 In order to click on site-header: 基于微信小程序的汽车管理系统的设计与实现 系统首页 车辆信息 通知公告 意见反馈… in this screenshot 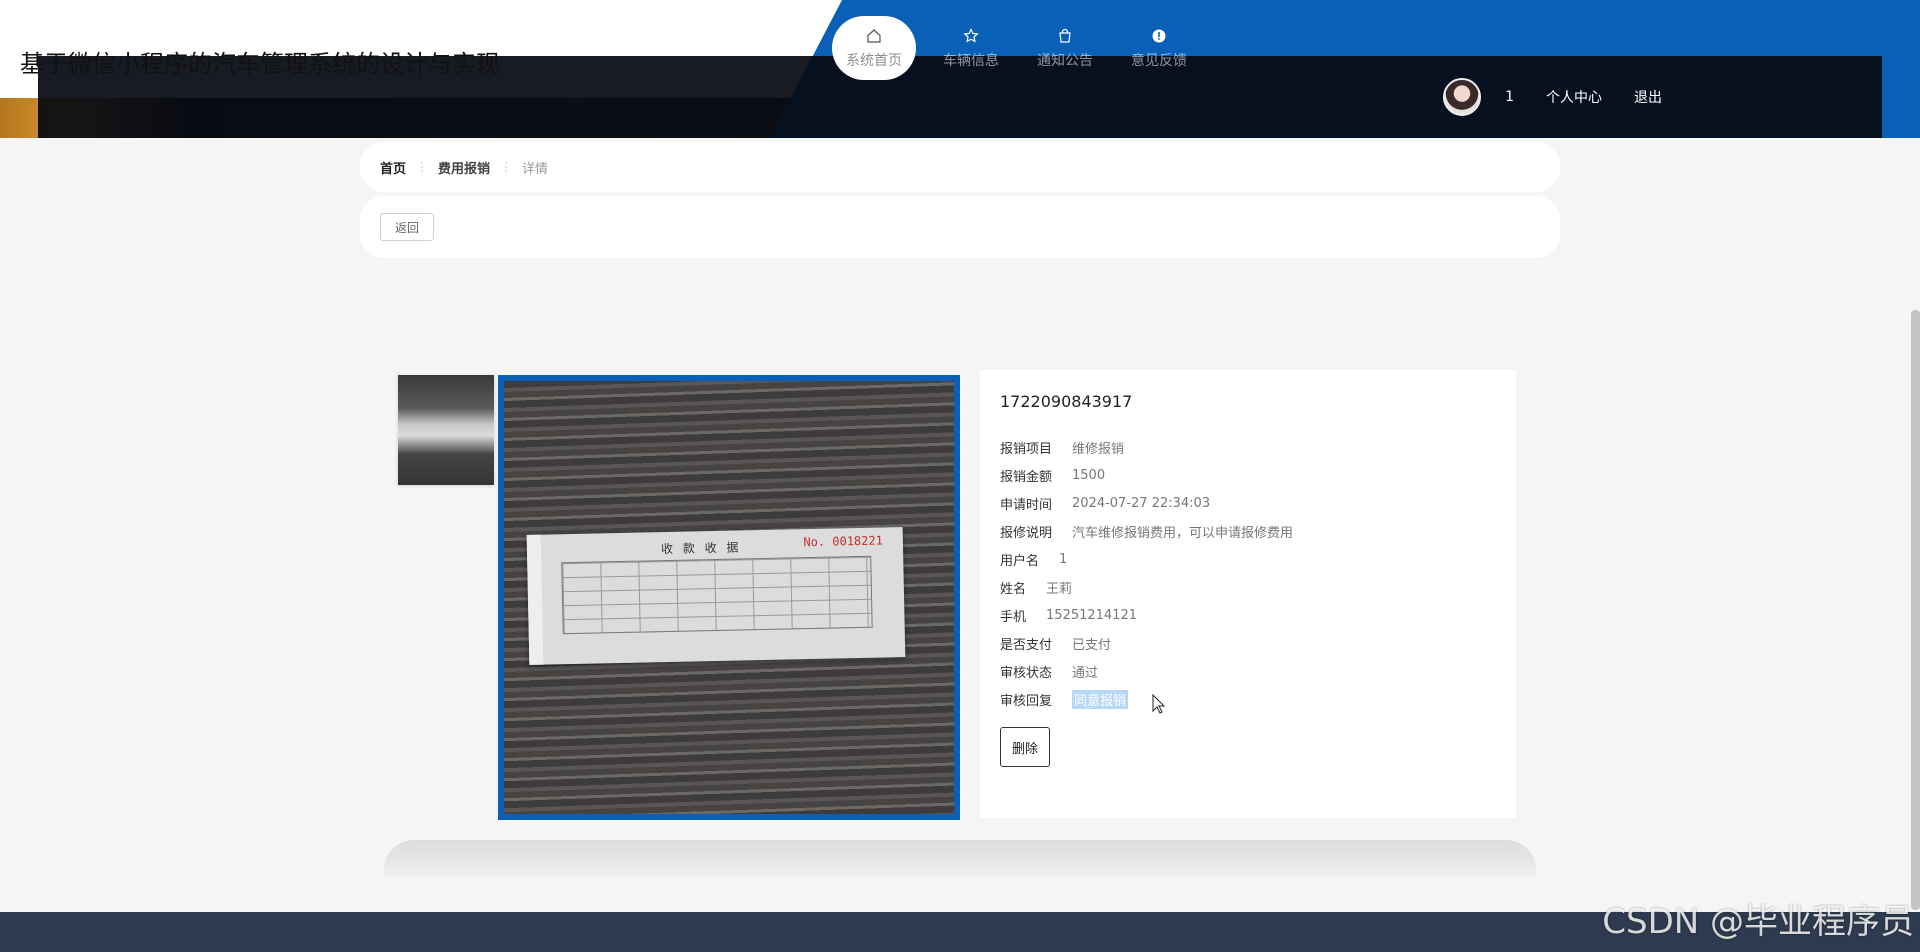, I will do `click(960, 69)`.